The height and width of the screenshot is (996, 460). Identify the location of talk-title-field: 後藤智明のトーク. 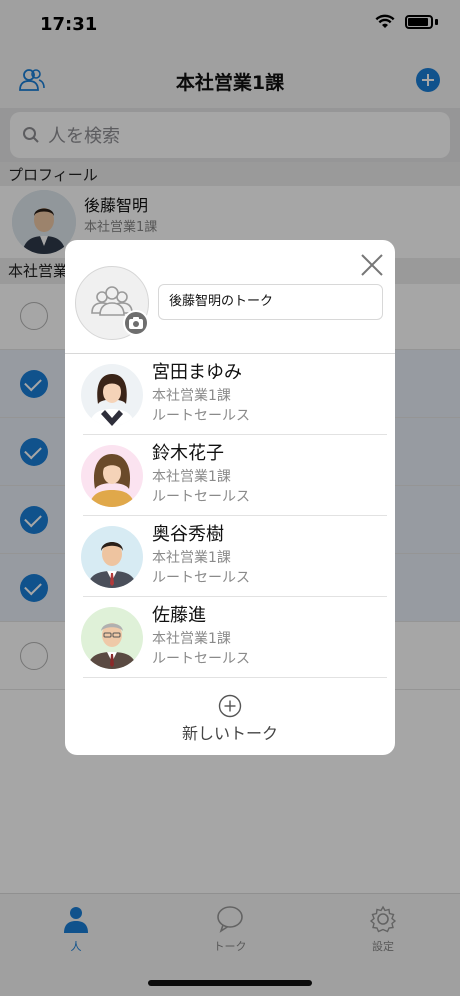
(270, 302).